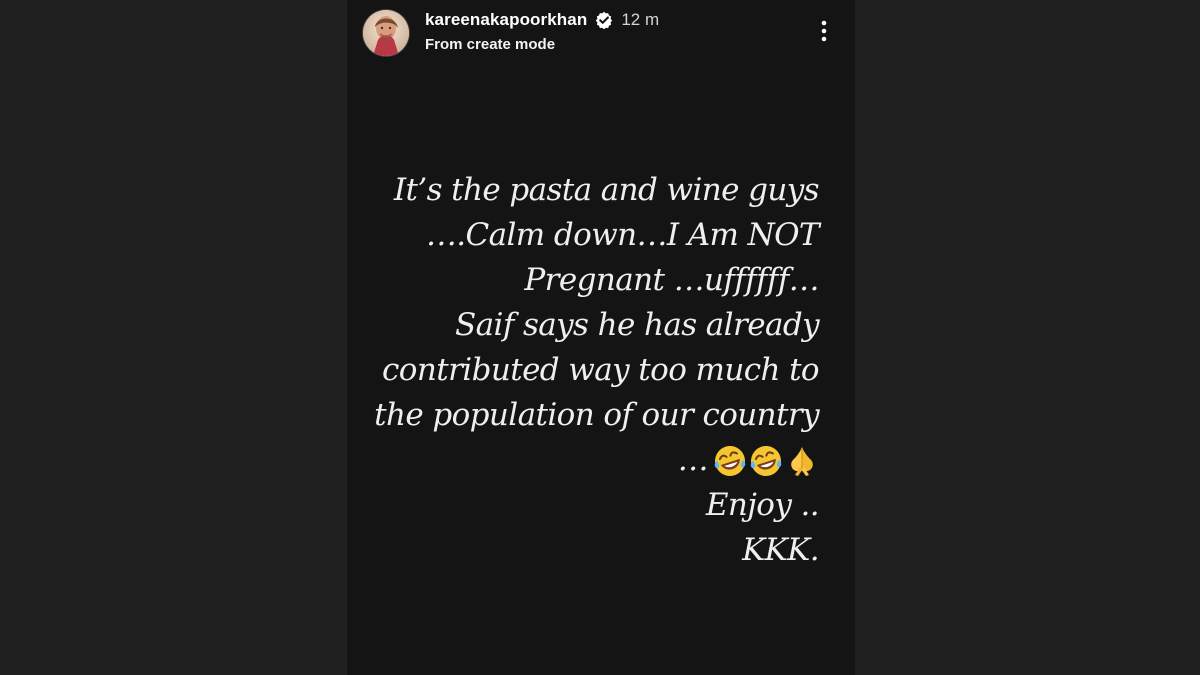 The image size is (1200, 675). Describe the element at coordinates (601, 370) in the screenshot. I see `story-text-line-5: contributed way too much to` at that location.